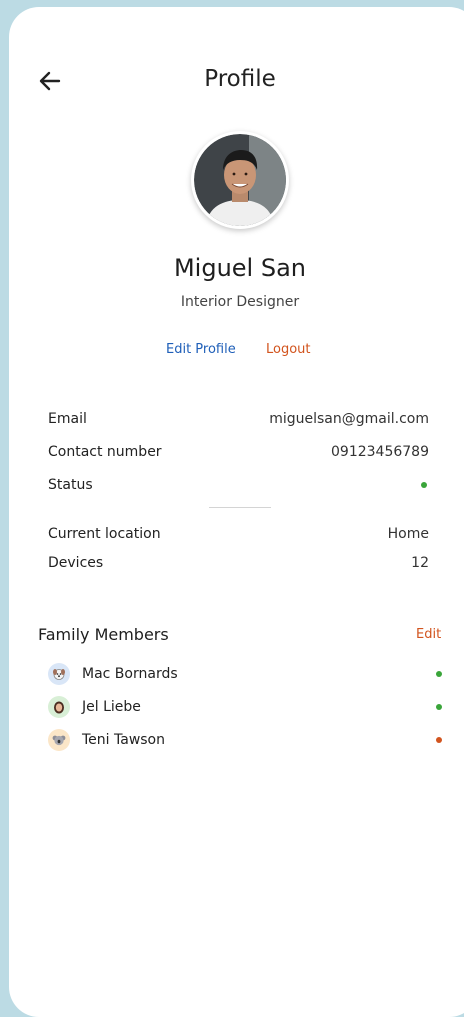 The width and height of the screenshot is (464, 1017). Describe the element at coordinates (104, 534) in the screenshot. I see `detail-label: Current location` at that location.